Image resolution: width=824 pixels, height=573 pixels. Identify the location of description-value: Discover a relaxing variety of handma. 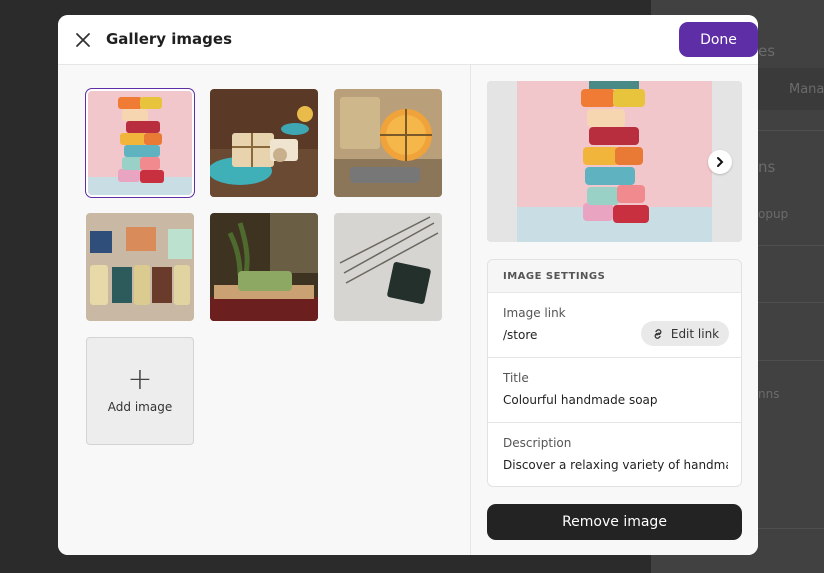
(615, 465).